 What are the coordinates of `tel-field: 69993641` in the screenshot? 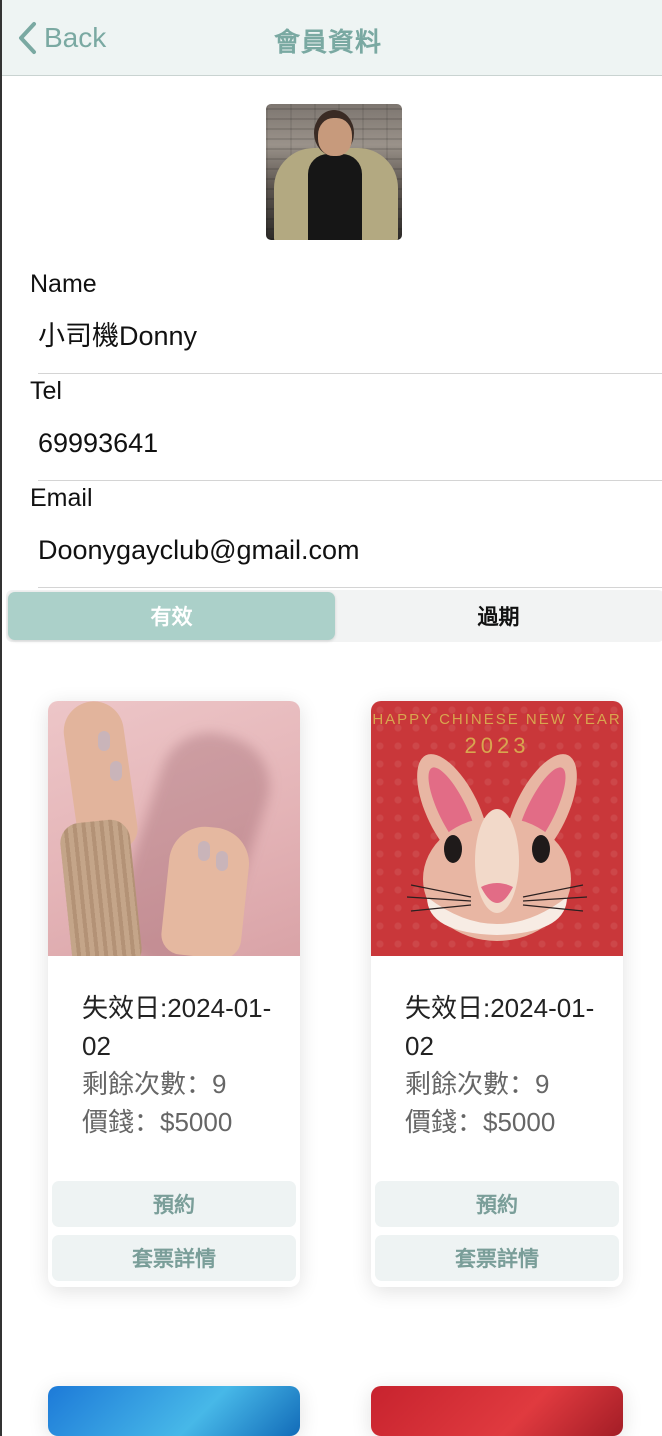 It's located at (350, 451).